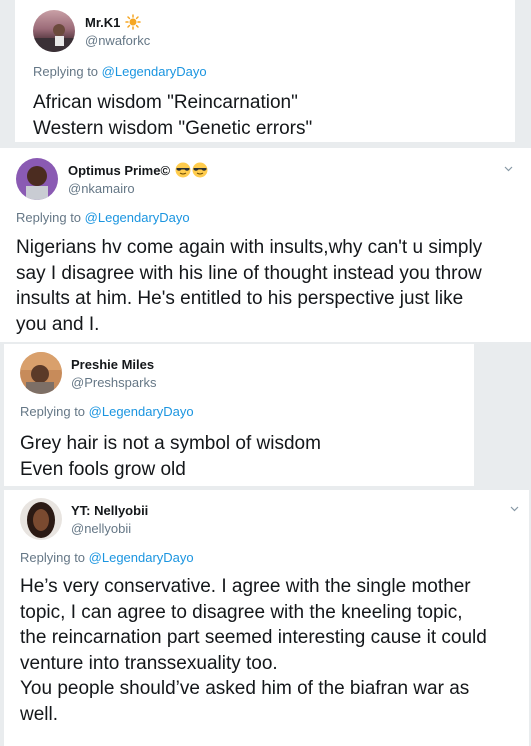 This screenshot has width=531, height=746. What do you see at coordinates (133, 22) in the screenshot?
I see `sun-emoji-icon` at bounding box center [133, 22].